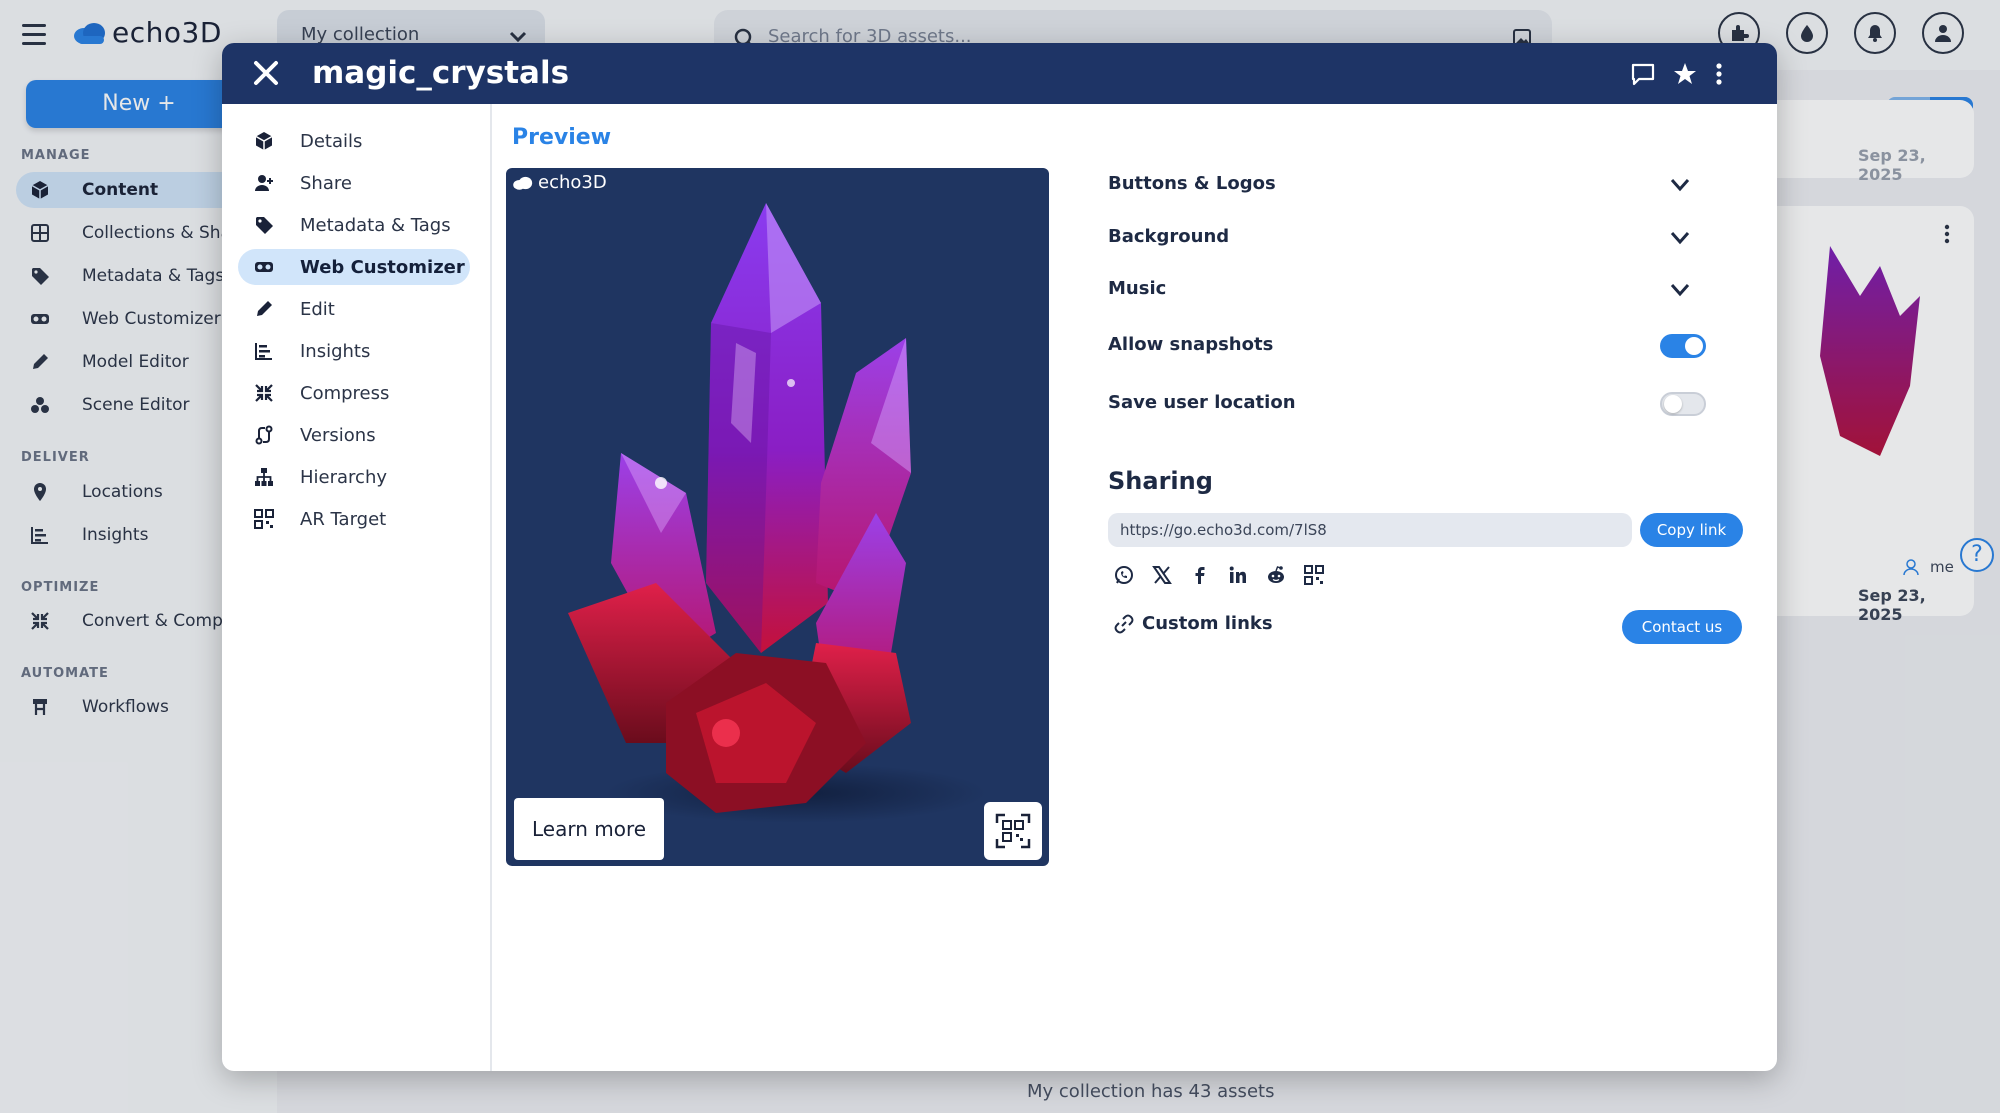  Describe the element at coordinates (1160, 481) in the screenshot. I see `sharing-title: Sharing` at that location.